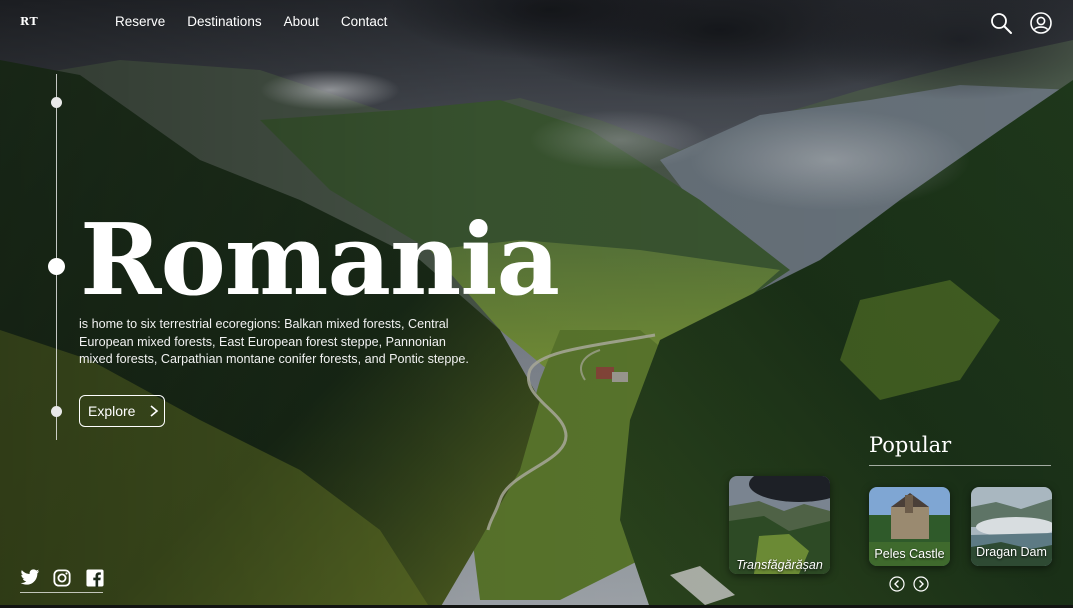  Describe the element at coordinates (30, 578) in the screenshot. I see `twitter-icon` at that location.